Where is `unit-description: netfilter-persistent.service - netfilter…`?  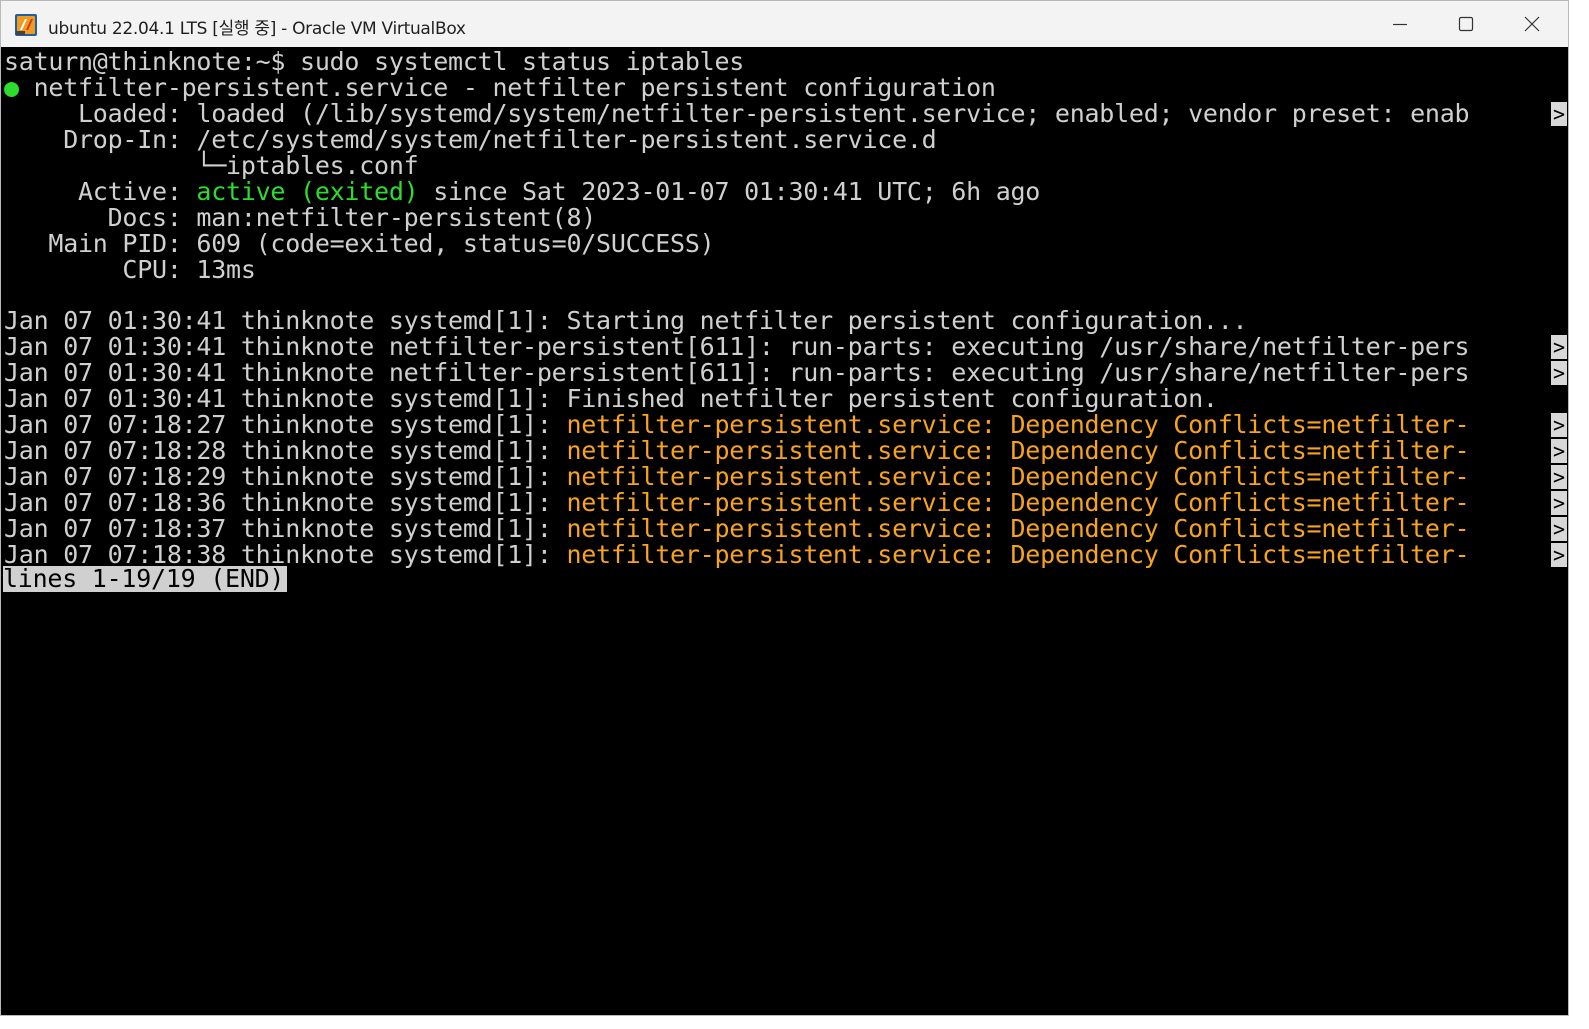 unit-description: netfilter-persistent.service - netfilter… is located at coordinates (507, 87).